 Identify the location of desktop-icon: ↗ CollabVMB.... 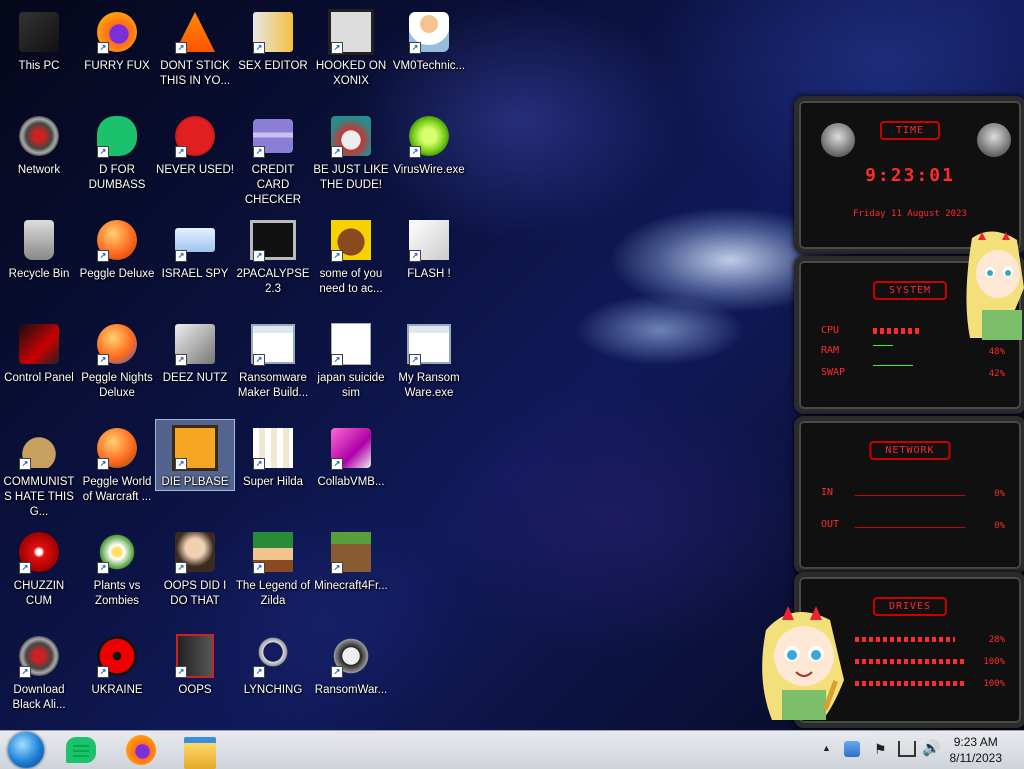
(351, 455).